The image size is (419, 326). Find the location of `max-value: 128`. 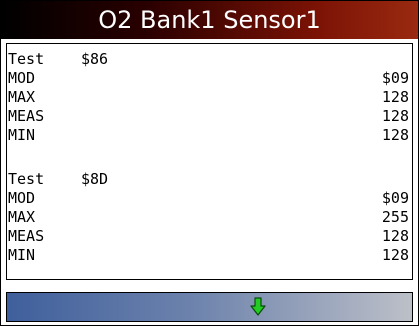

max-value: 128 is located at coordinates (395, 97).